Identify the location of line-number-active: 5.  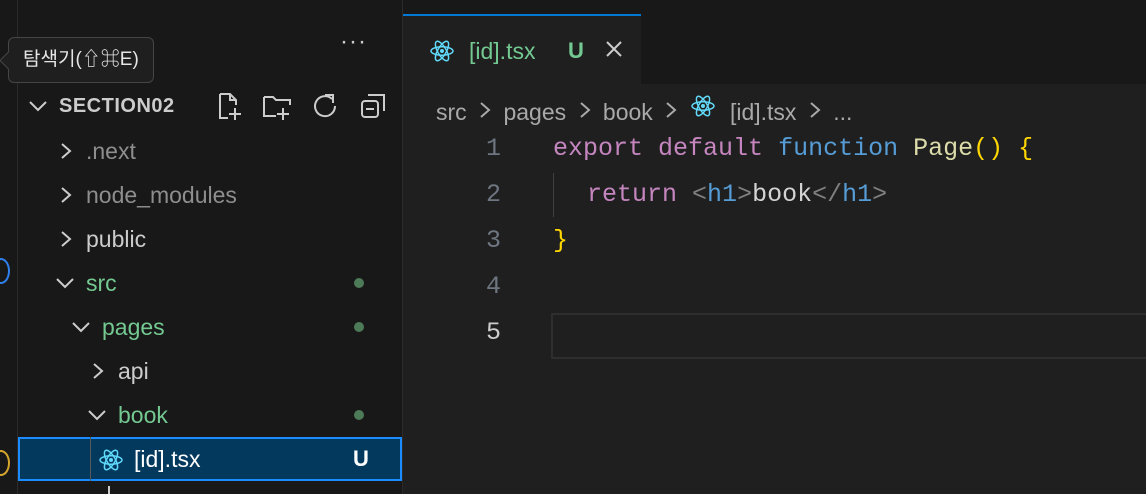
(493, 332).